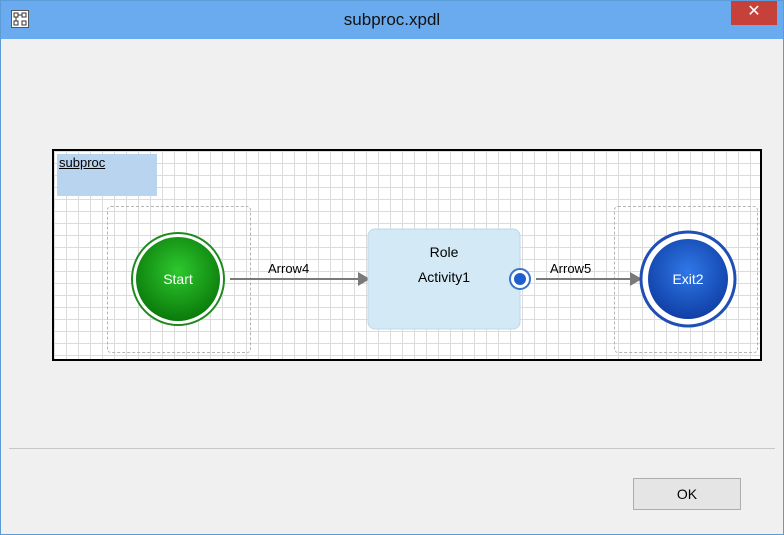  Describe the element at coordinates (687, 279) in the screenshot. I see `exit-node-label: Exit2` at that location.